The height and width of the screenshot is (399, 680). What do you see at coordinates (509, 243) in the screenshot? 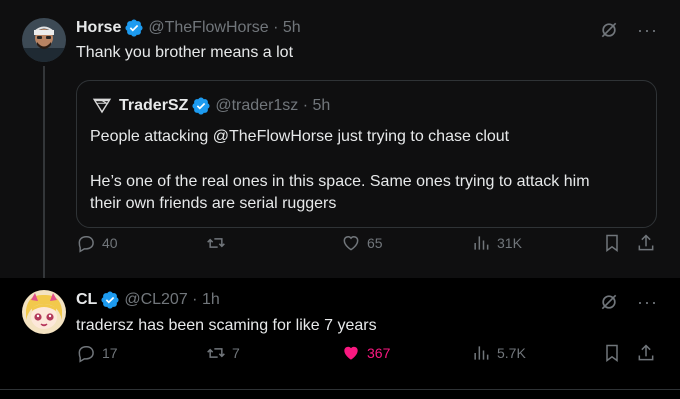
I see `views-count: 31K` at bounding box center [509, 243].